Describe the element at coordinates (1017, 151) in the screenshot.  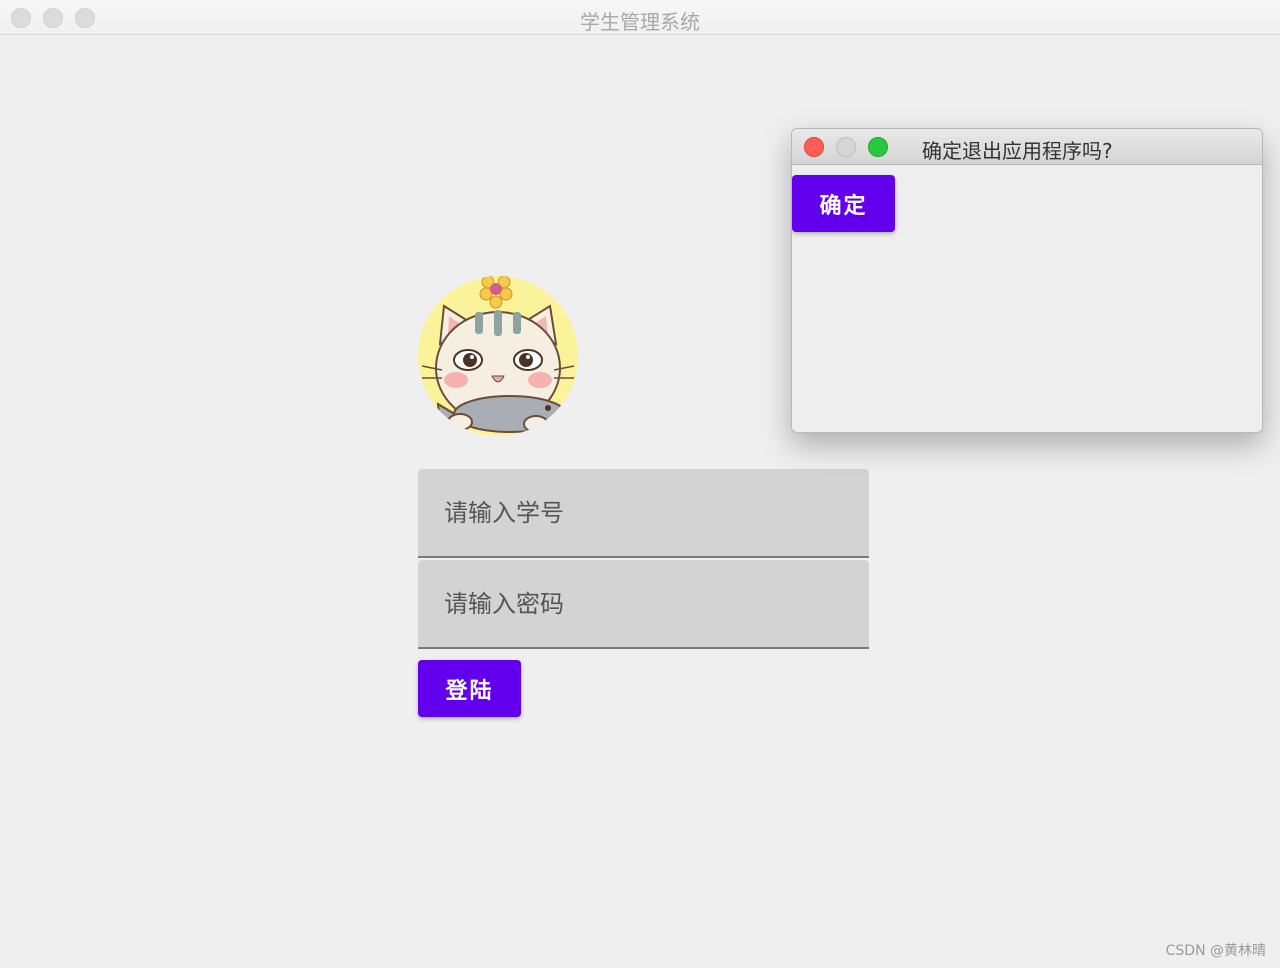
I see `dialog-title: 确定退出应用程序吗?` at that location.